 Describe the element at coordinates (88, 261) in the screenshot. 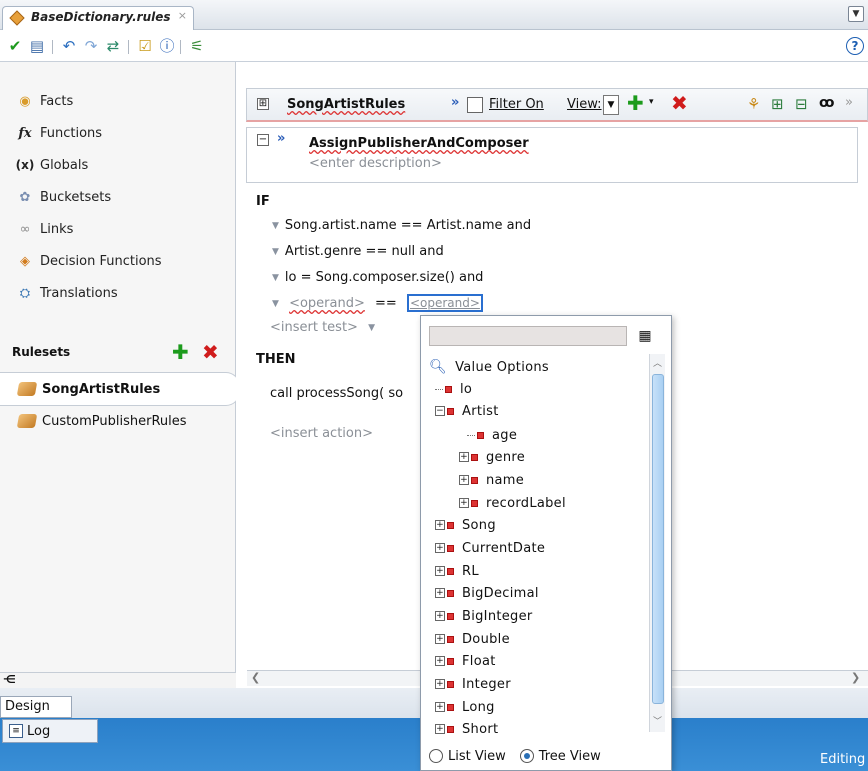

I see `sidebar-item-decision-functions: ◈ Decision Functions` at that location.